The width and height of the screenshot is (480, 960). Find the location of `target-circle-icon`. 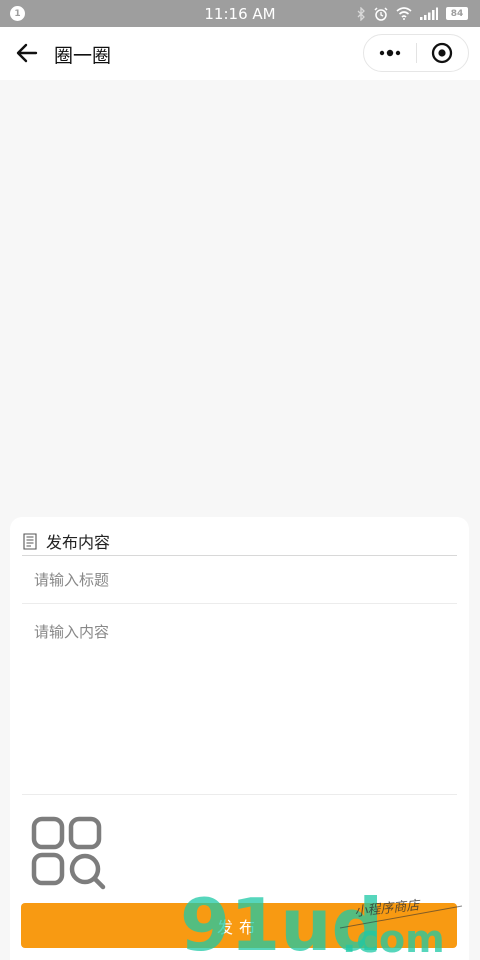

target-circle-icon is located at coordinates (442, 53).